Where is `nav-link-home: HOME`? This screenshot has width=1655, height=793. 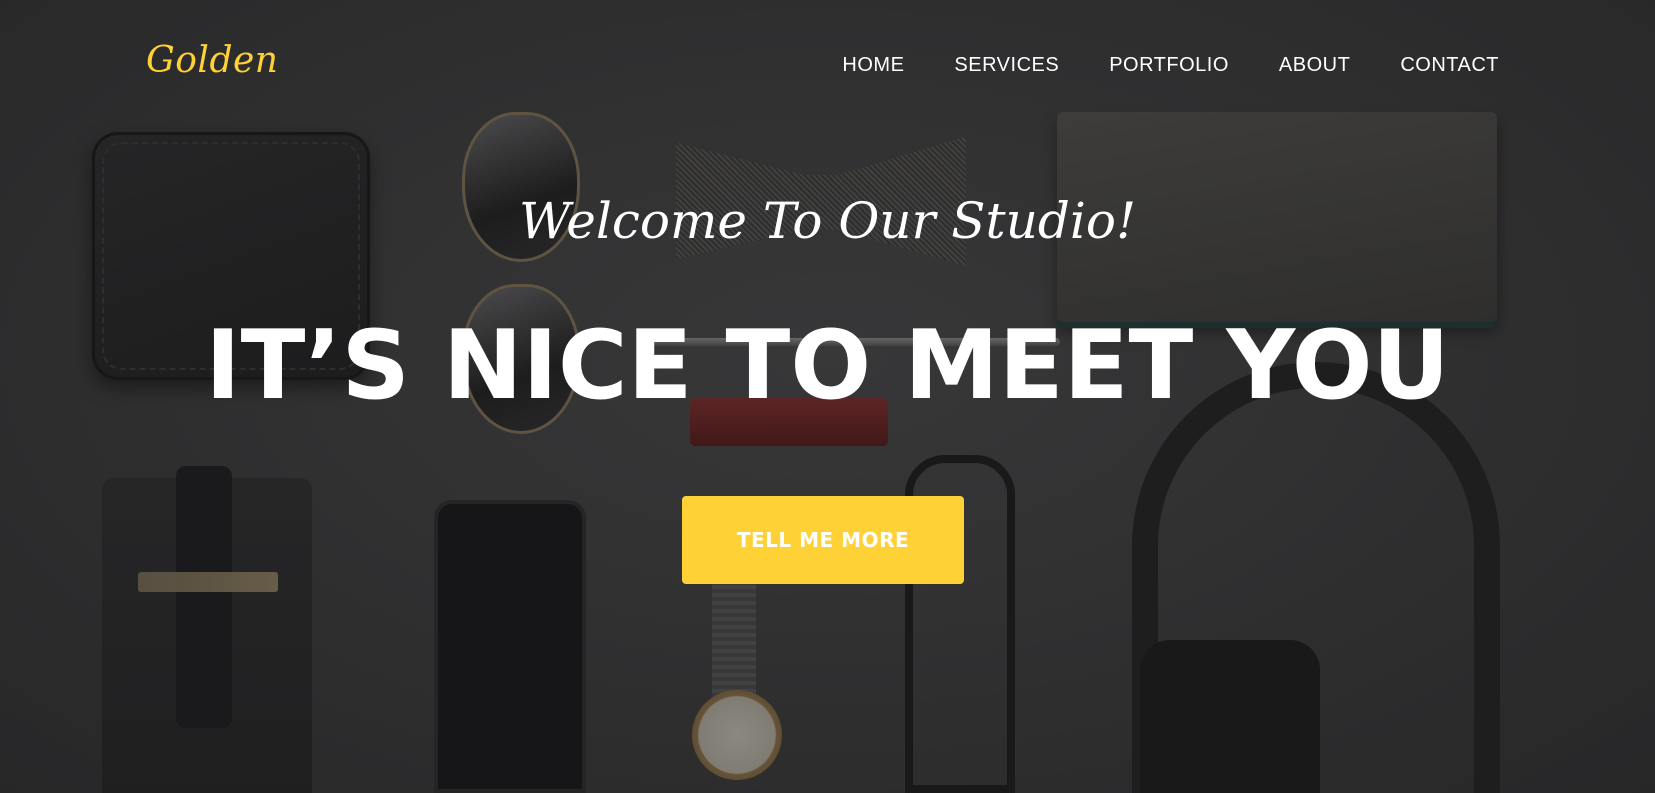
nav-link-home: HOME is located at coordinates (873, 65).